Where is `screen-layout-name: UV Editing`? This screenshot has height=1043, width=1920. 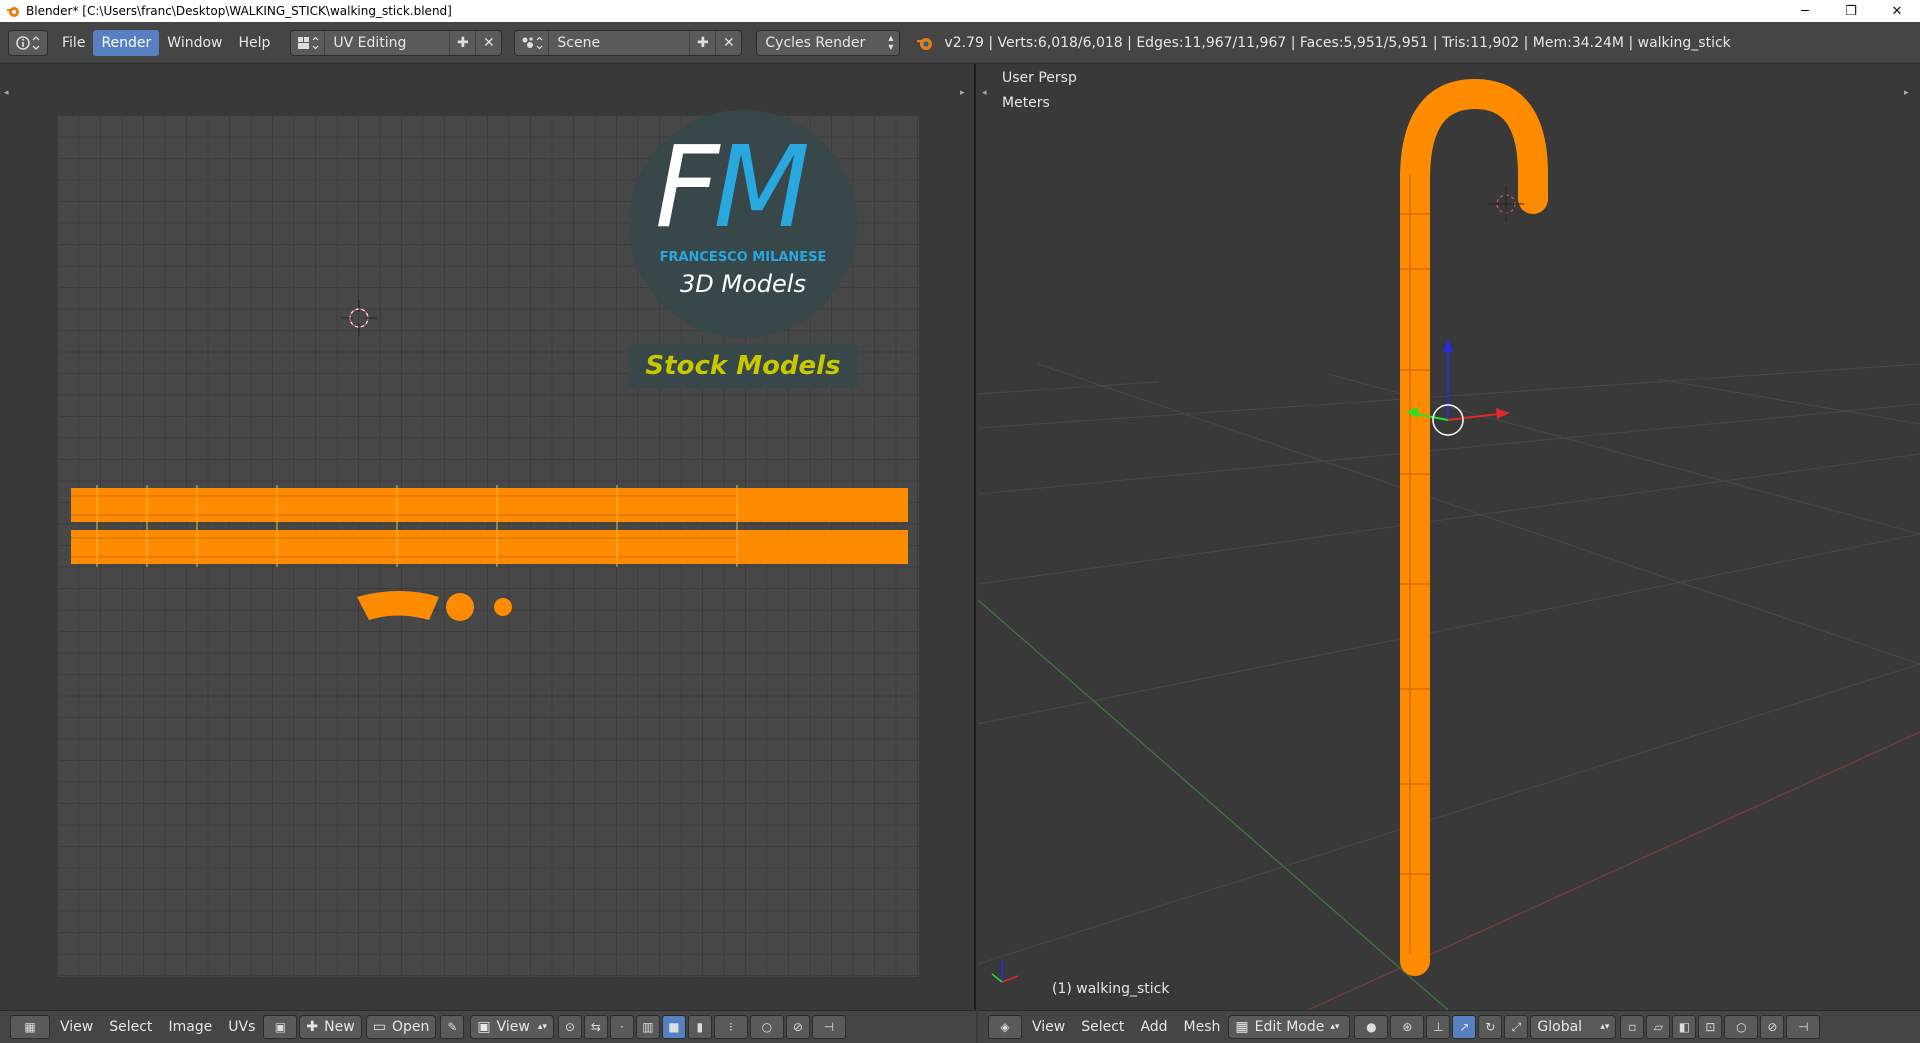 screen-layout-name: UV Editing is located at coordinates (387, 43).